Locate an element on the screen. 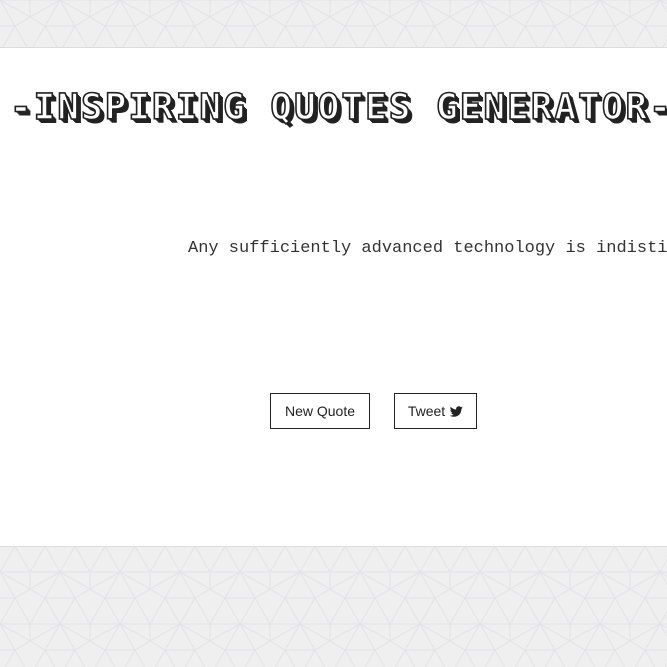 The height and width of the screenshot is (667, 667). tweet-button: Tweet is located at coordinates (435, 411).